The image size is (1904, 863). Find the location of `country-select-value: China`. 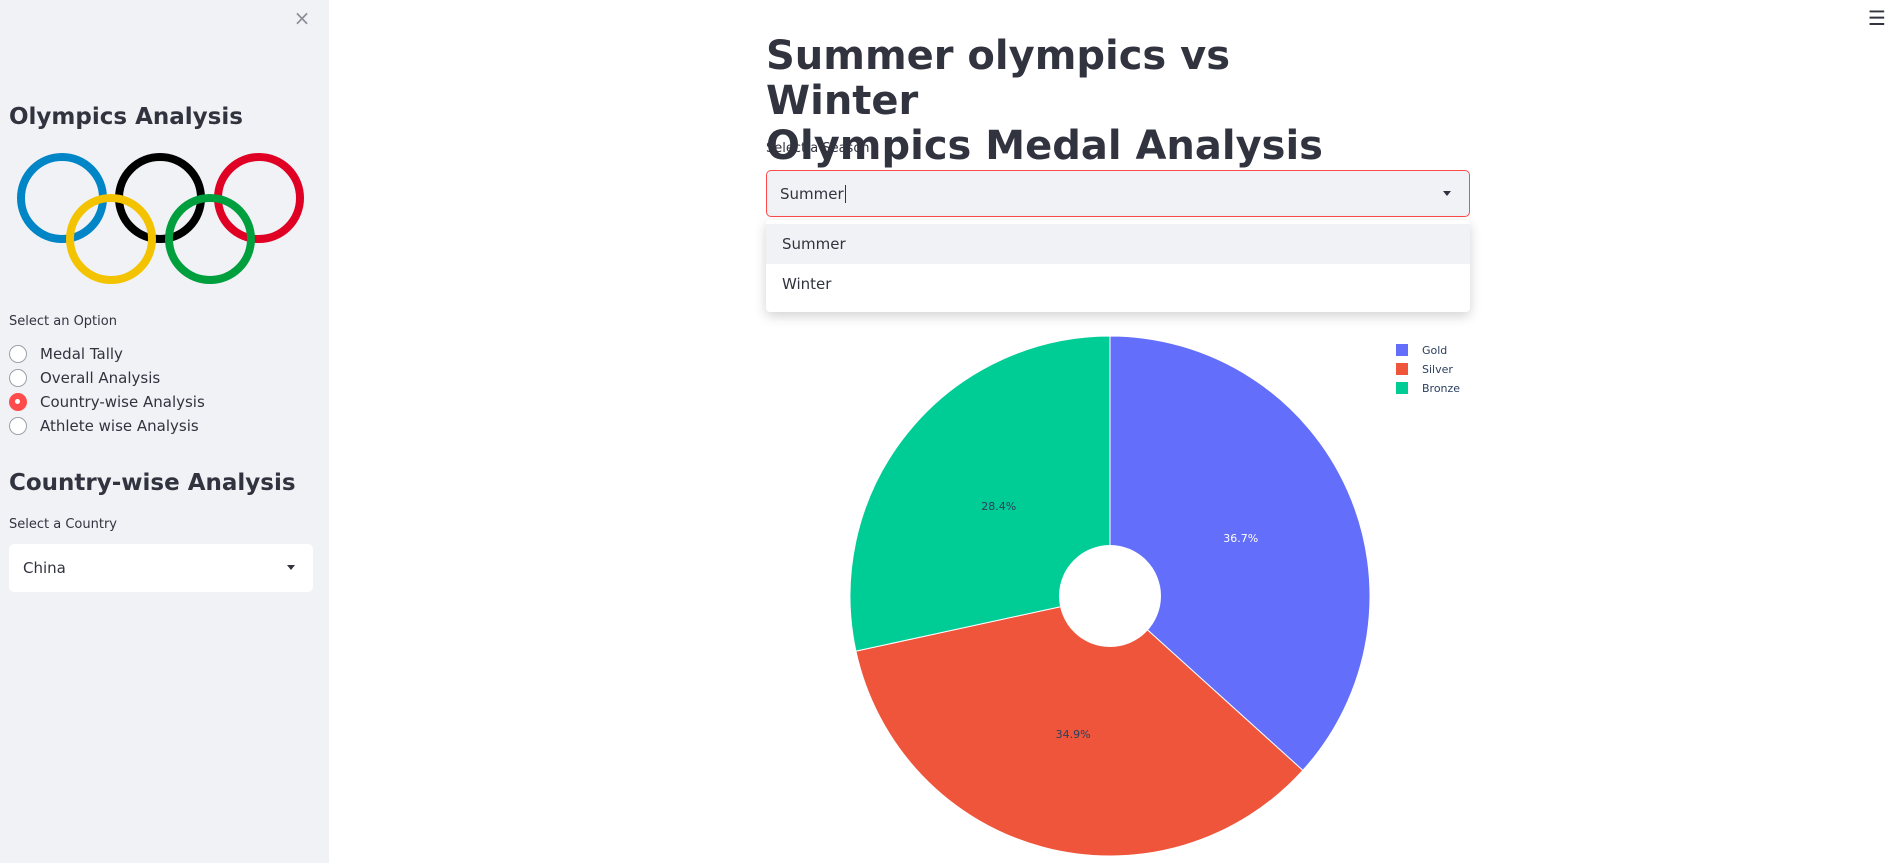

country-select-value: China is located at coordinates (44, 568).